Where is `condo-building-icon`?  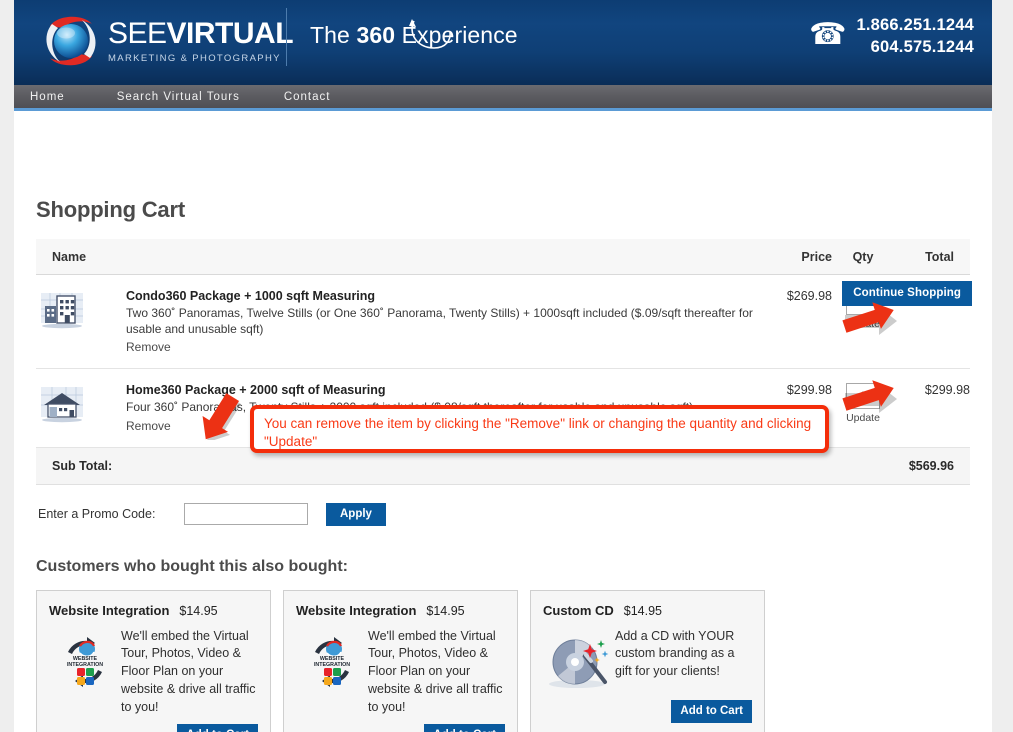 condo-building-icon is located at coordinates (62, 311).